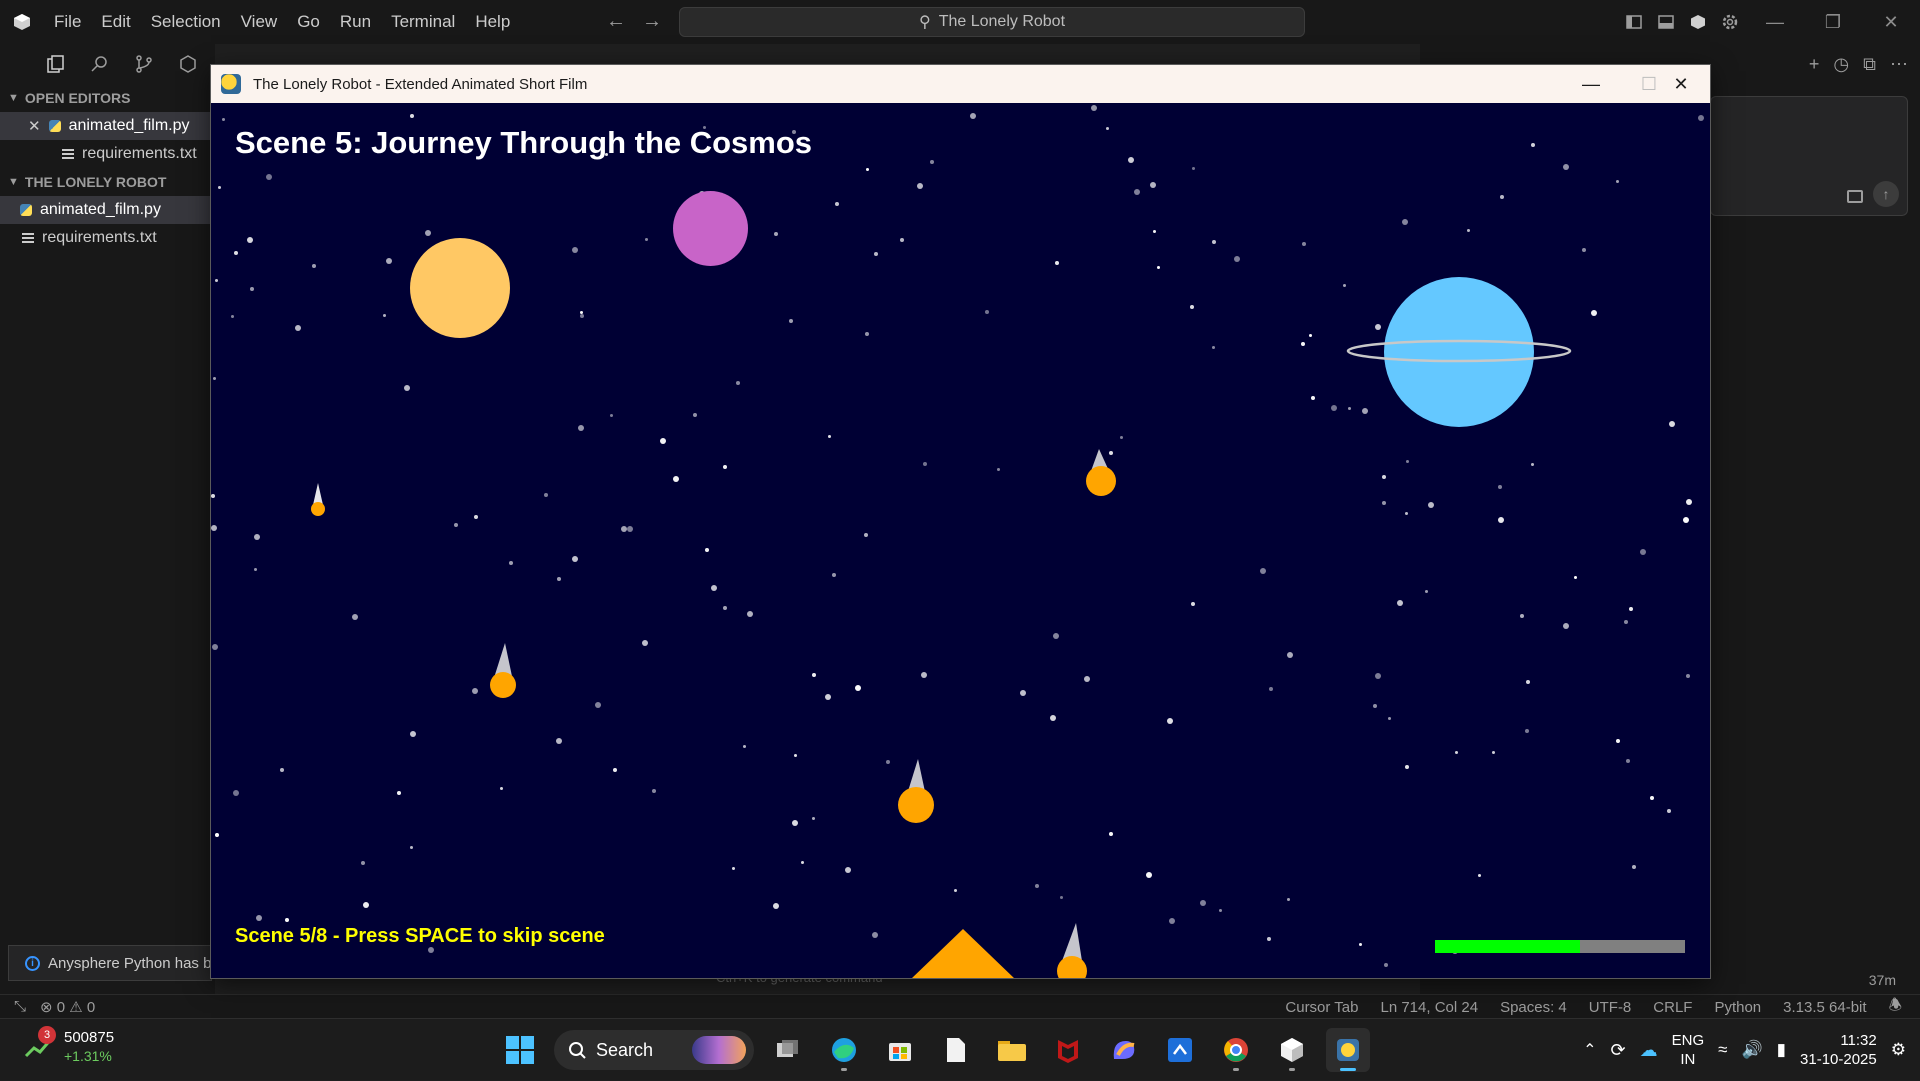  What do you see at coordinates (1869, 64) in the screenshot?
I see `duplicate-icon: ⧉` at bounding box center [1869, 64].